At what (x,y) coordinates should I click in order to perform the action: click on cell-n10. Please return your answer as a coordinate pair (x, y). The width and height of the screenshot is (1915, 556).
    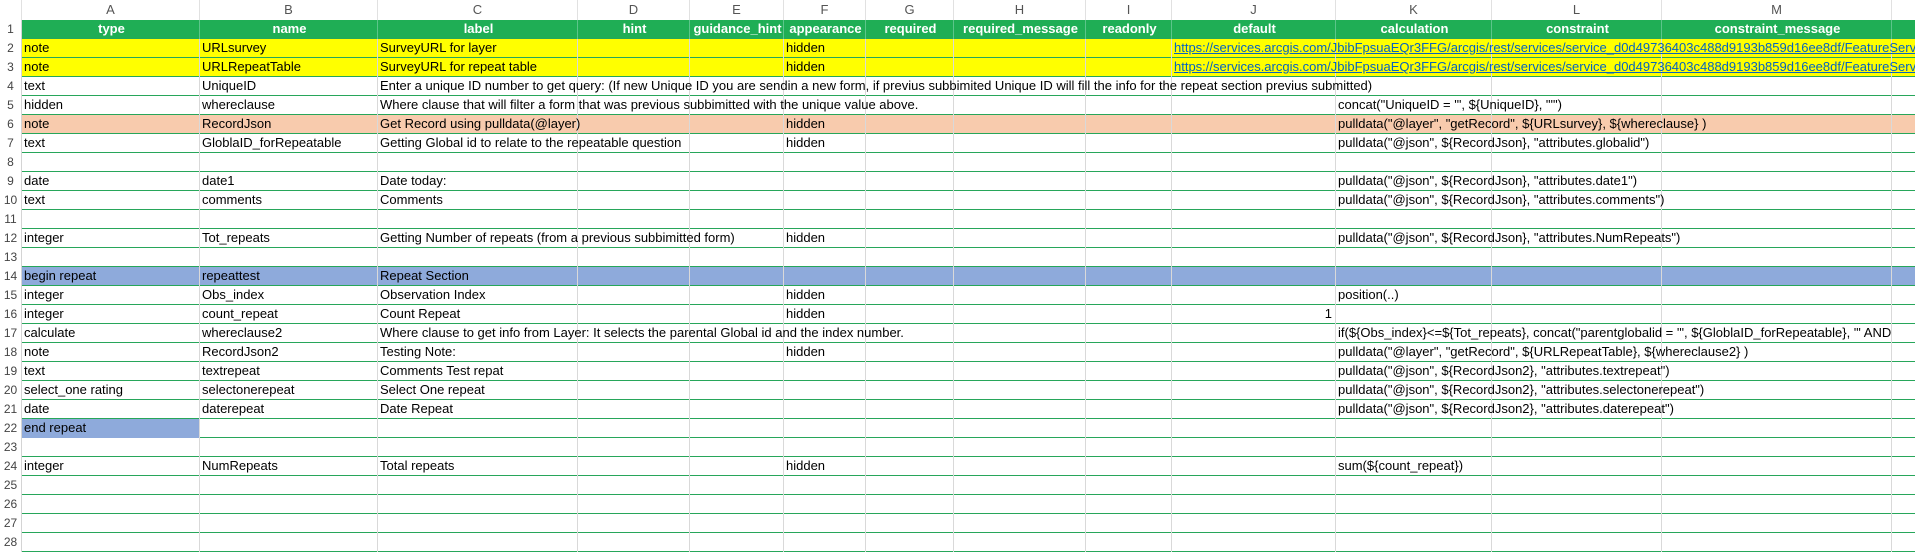
    Looking at the image, I should click on (1903, 200).